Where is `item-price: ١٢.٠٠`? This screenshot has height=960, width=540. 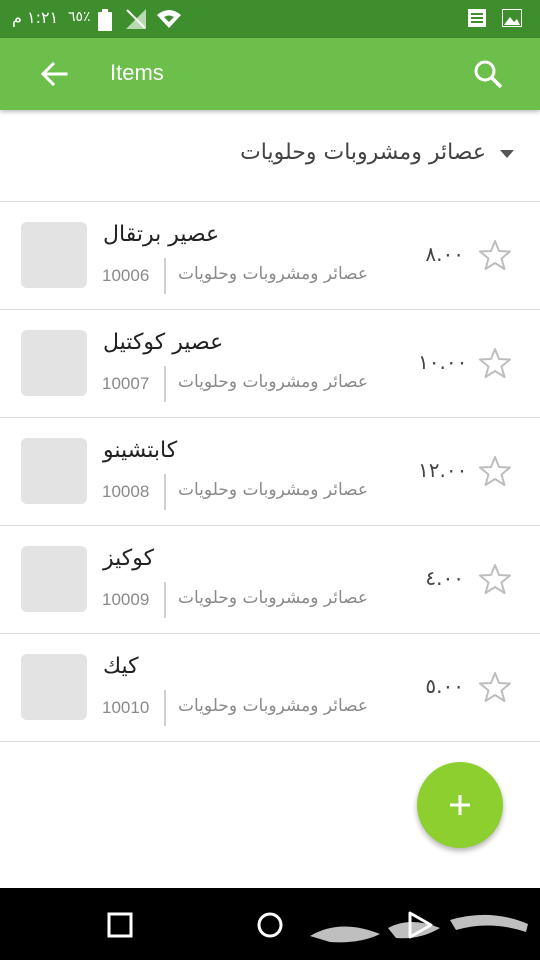
item-price: ١٢.٠٠ is located at coordinates (443, 470).